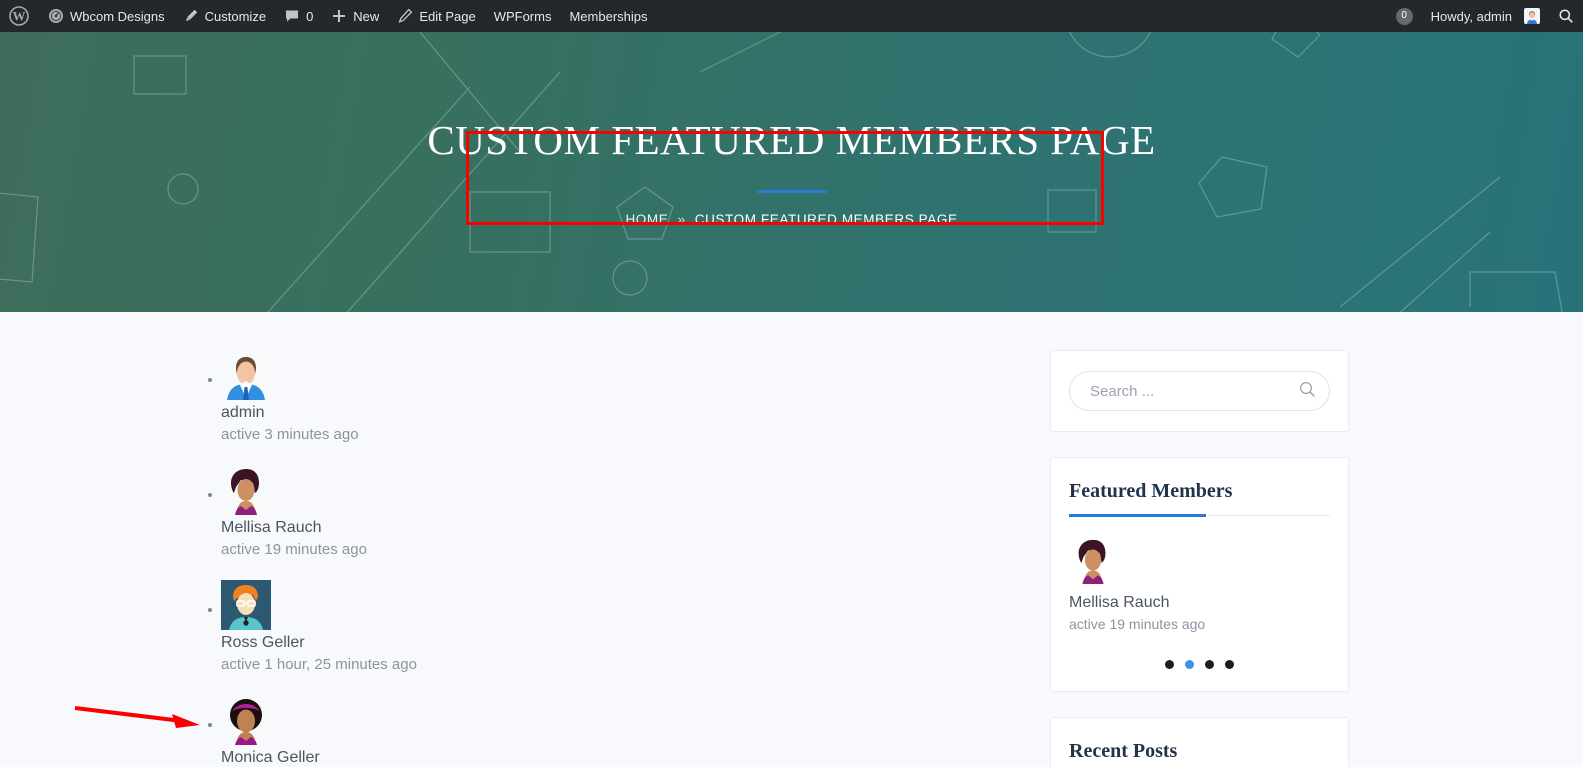 This screenshot has width=1583, height=767. Describe the element at coordinates (1471, 16) in the screenshot. I see `howdy-label: Howdy, admin` at that location.